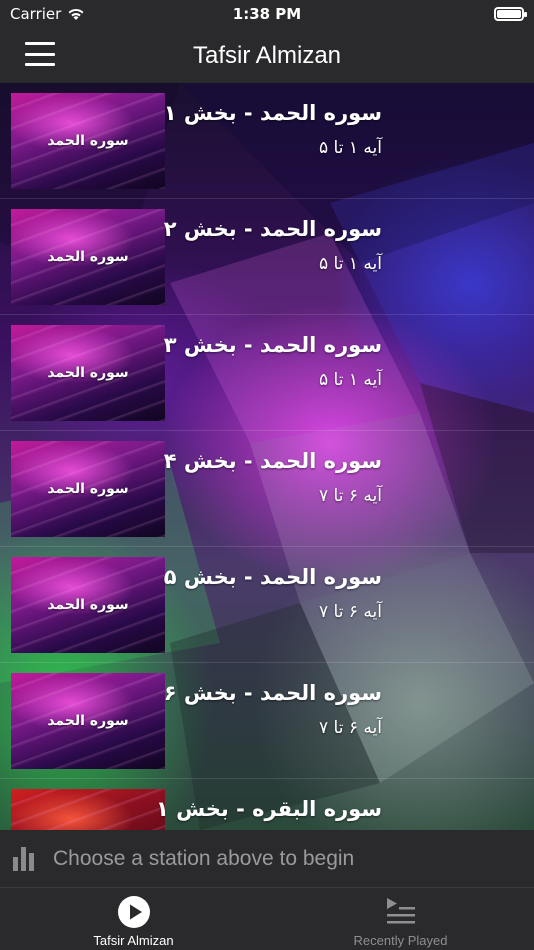  What do you see at coordinates (133, 912) in the screenshot?
I see `play-circle-icon` at bounding box center [133, 912].